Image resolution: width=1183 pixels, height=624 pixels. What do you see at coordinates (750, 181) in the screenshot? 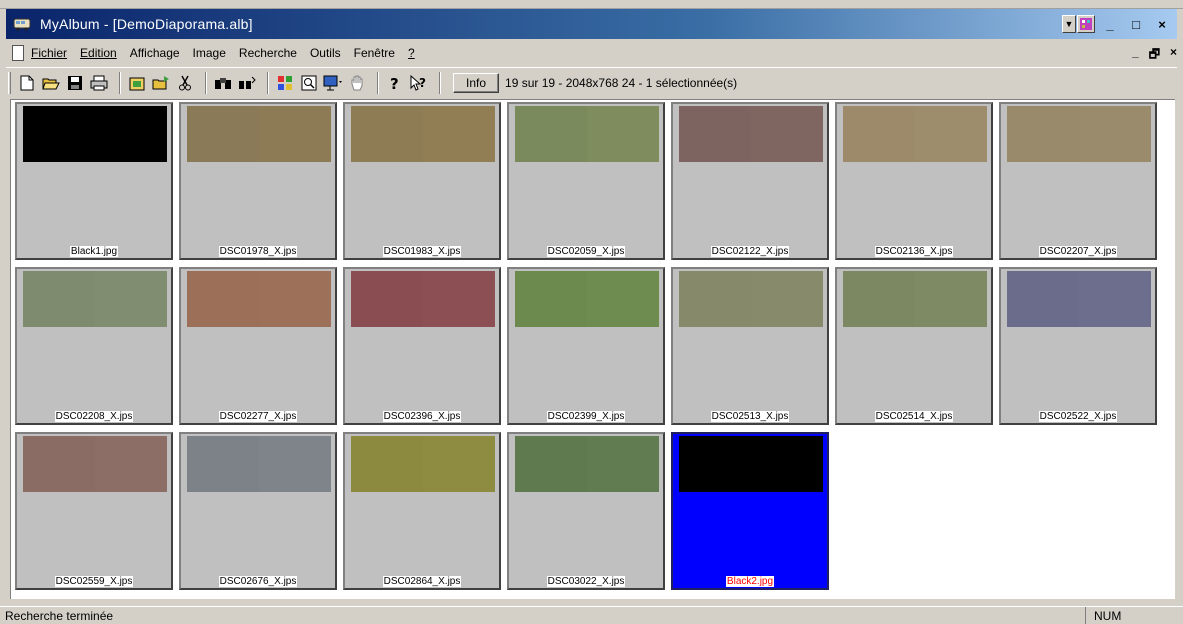
I see `thumbnail-item: DSC02122_X.jps` at bounding box center [750, 181].